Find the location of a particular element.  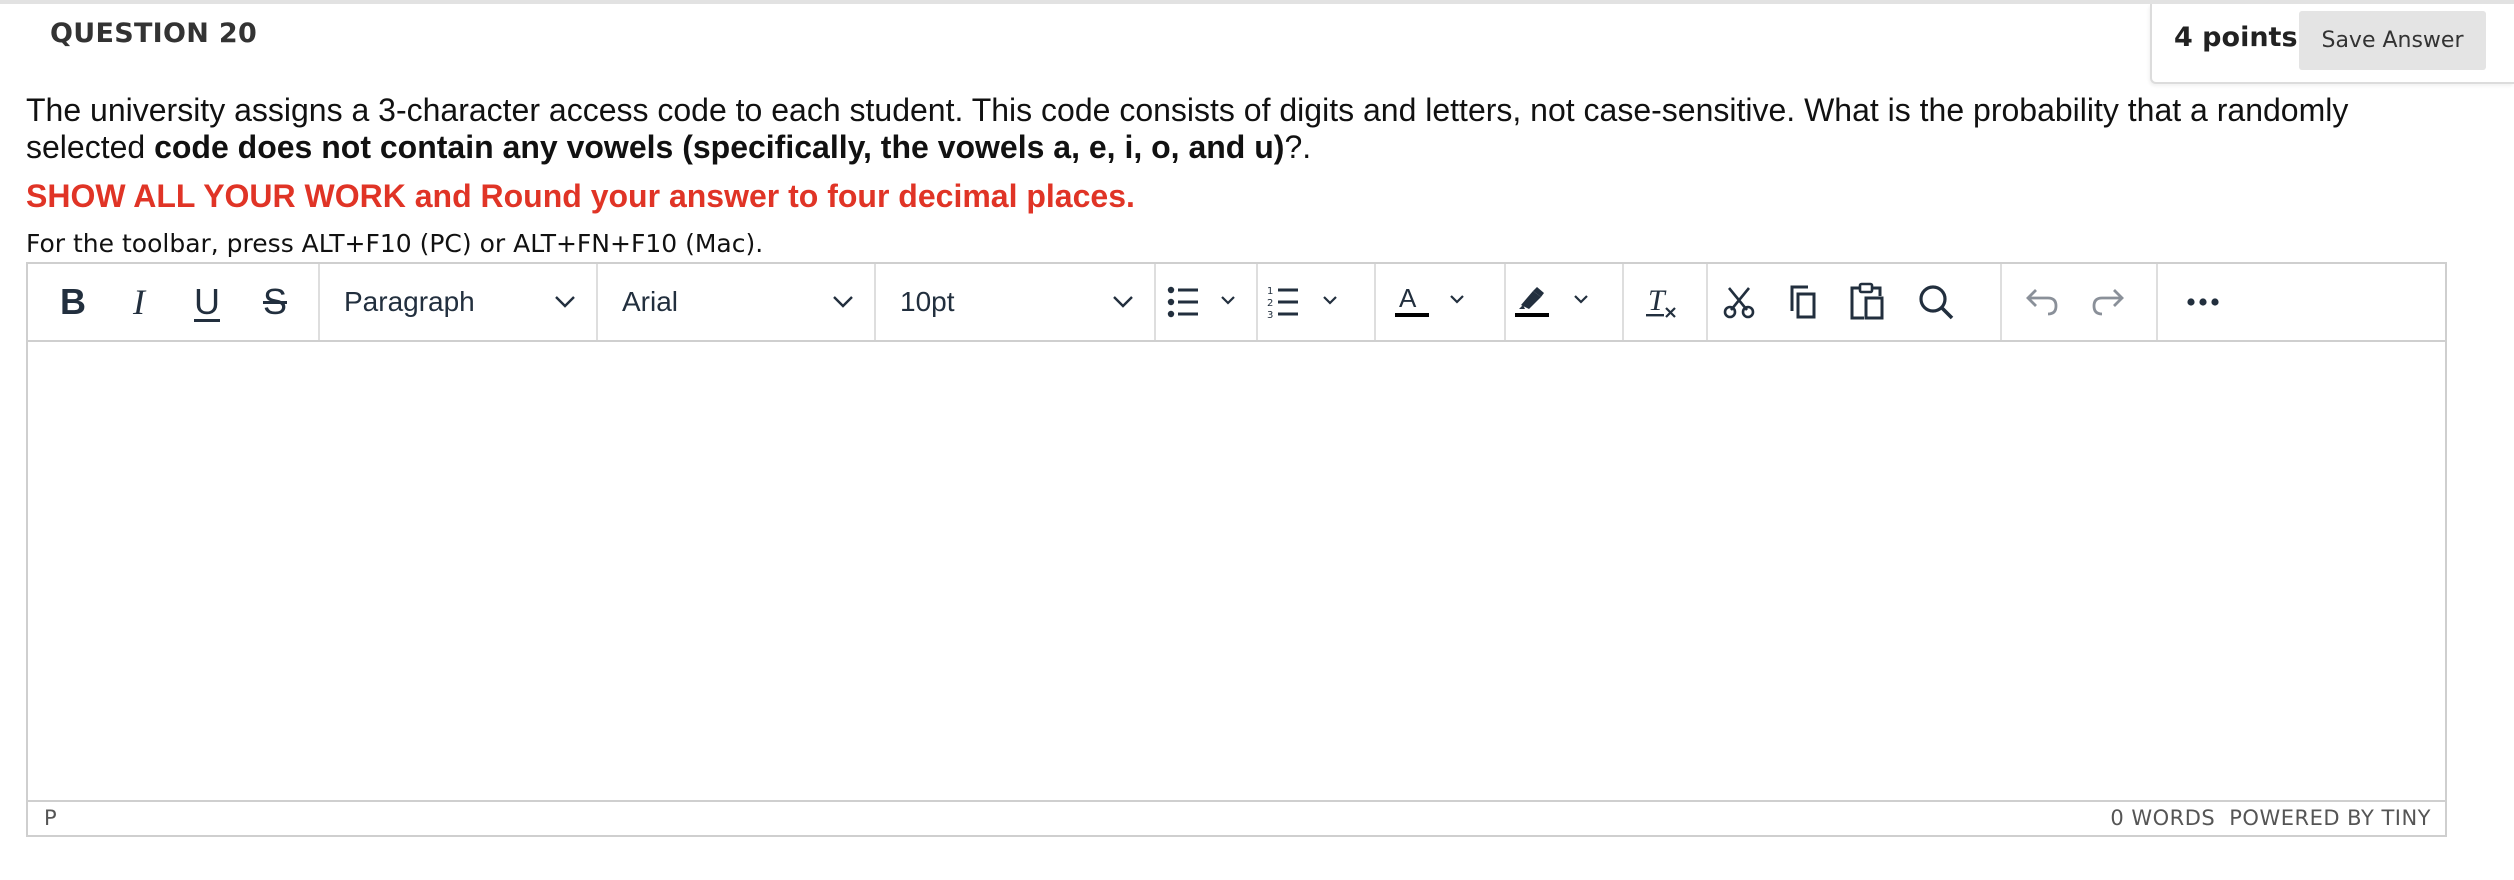

search-icon is located at coordinates (1936, 302).